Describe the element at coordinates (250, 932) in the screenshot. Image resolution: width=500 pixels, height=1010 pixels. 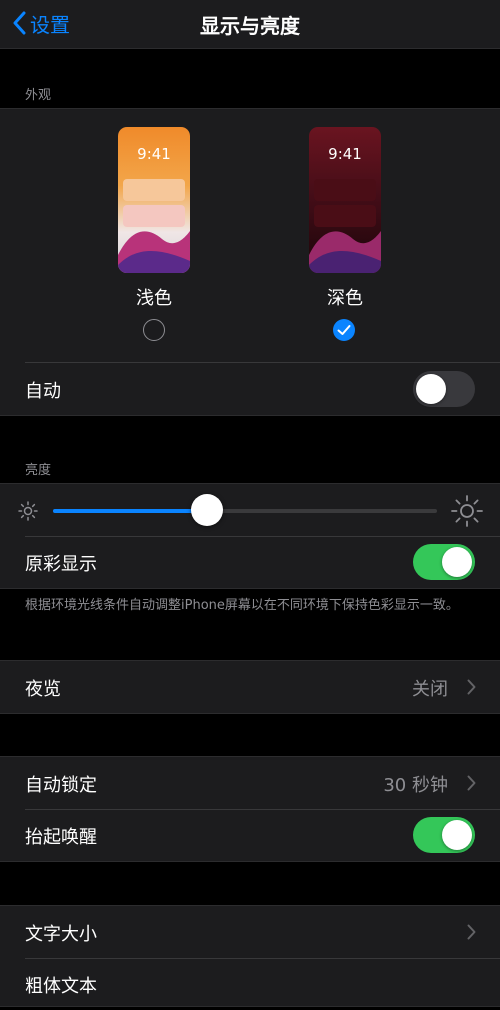
I see `text-size-row: 文字大小` at that location.